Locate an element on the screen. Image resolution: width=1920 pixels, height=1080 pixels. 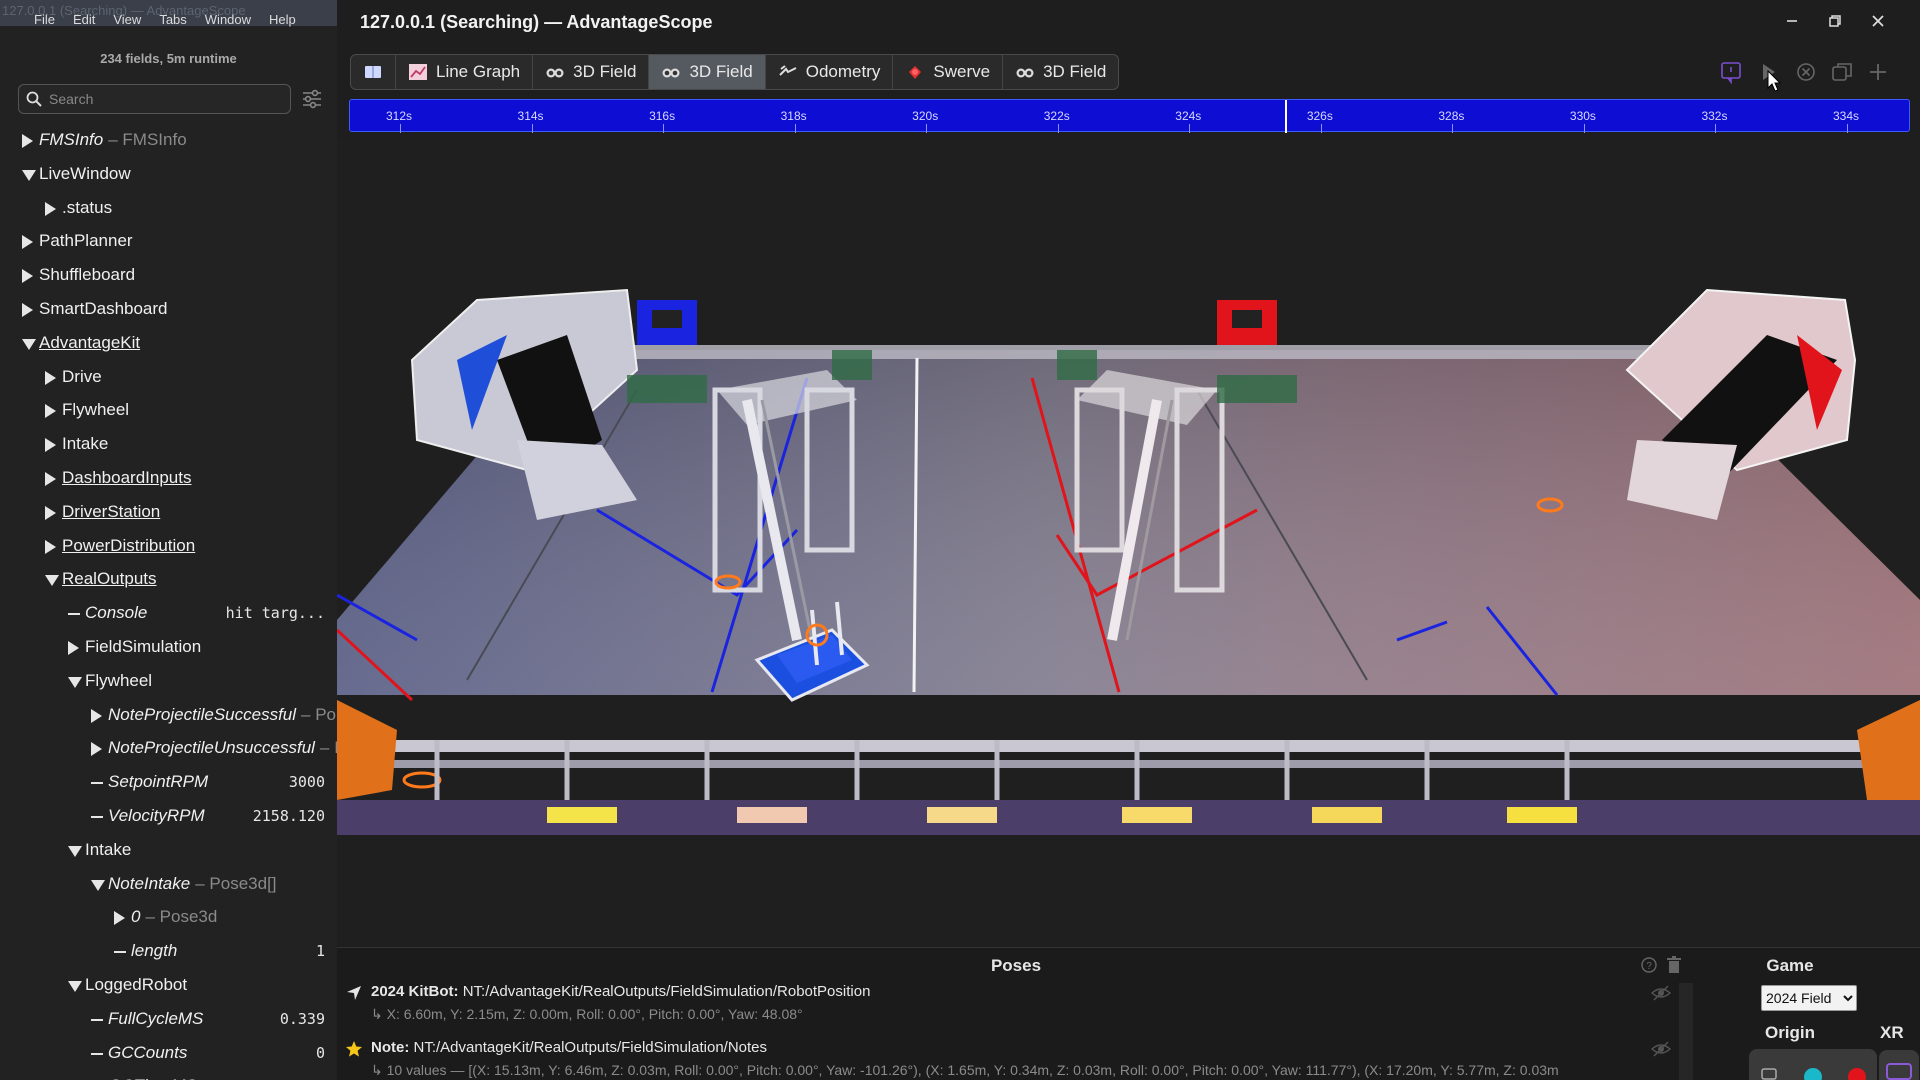
tree-node: SetpointRPM 3000 is located at coordinates (168, 783).